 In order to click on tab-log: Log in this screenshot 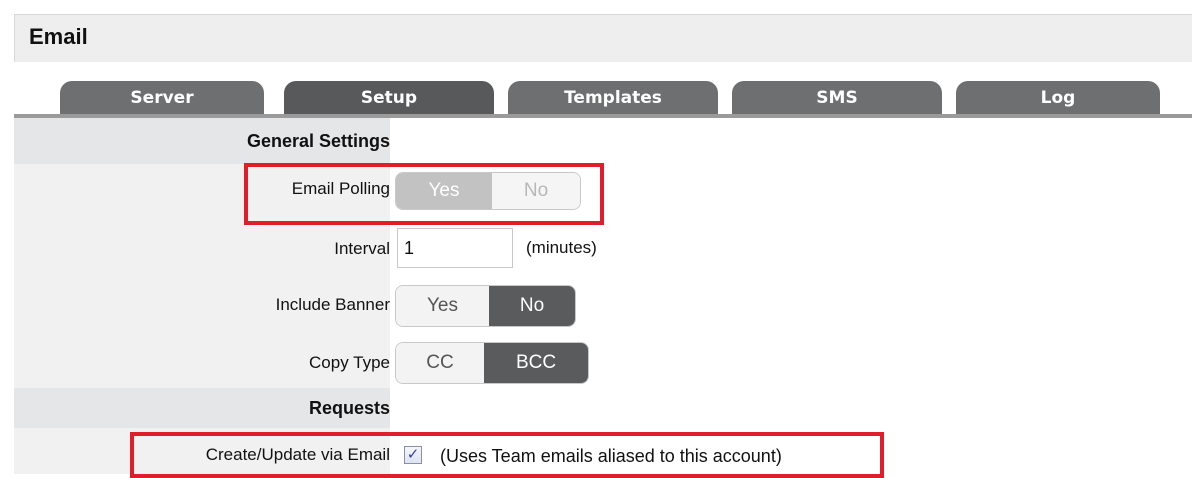, I will do `click(1058, 98)`.